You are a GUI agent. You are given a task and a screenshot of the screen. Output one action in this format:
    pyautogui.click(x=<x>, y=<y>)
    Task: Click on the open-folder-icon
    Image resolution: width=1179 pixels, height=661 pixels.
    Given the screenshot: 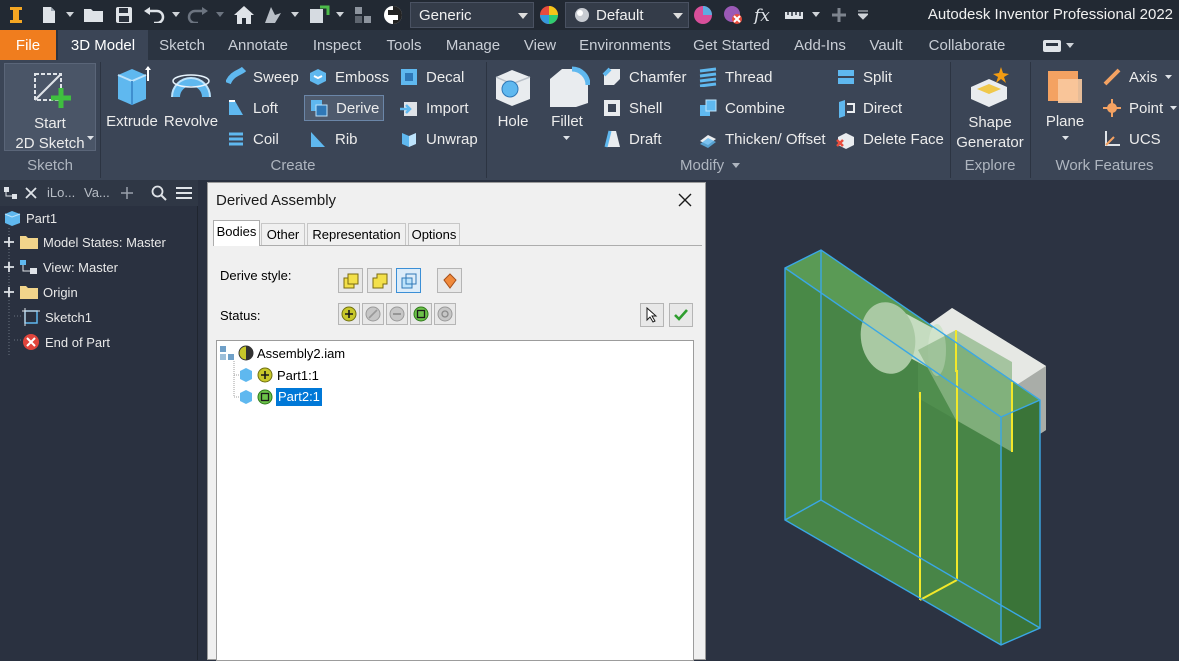 What is the action you would take?
    pyautogui.click(x=94, y=15)
    